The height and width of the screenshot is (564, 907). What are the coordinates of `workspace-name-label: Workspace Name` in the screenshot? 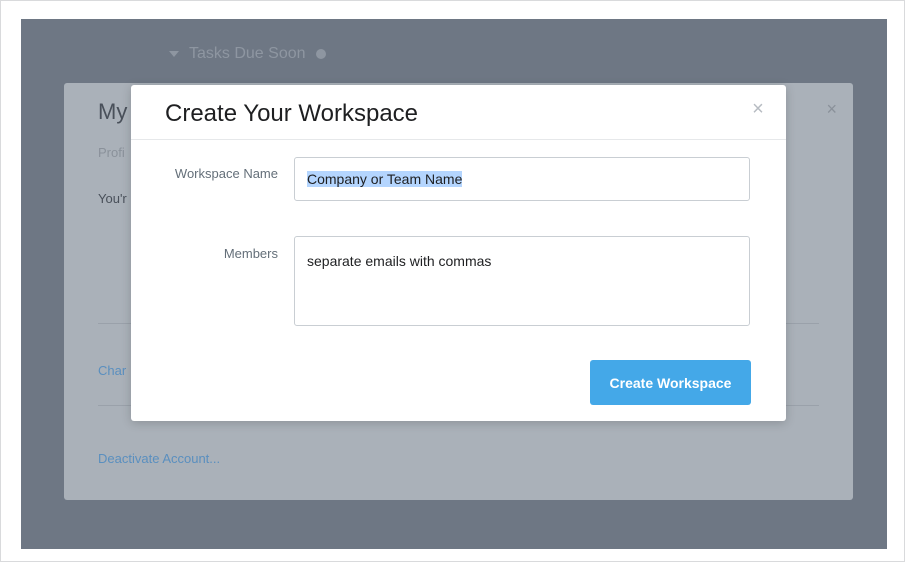 It's located at (226, 173).